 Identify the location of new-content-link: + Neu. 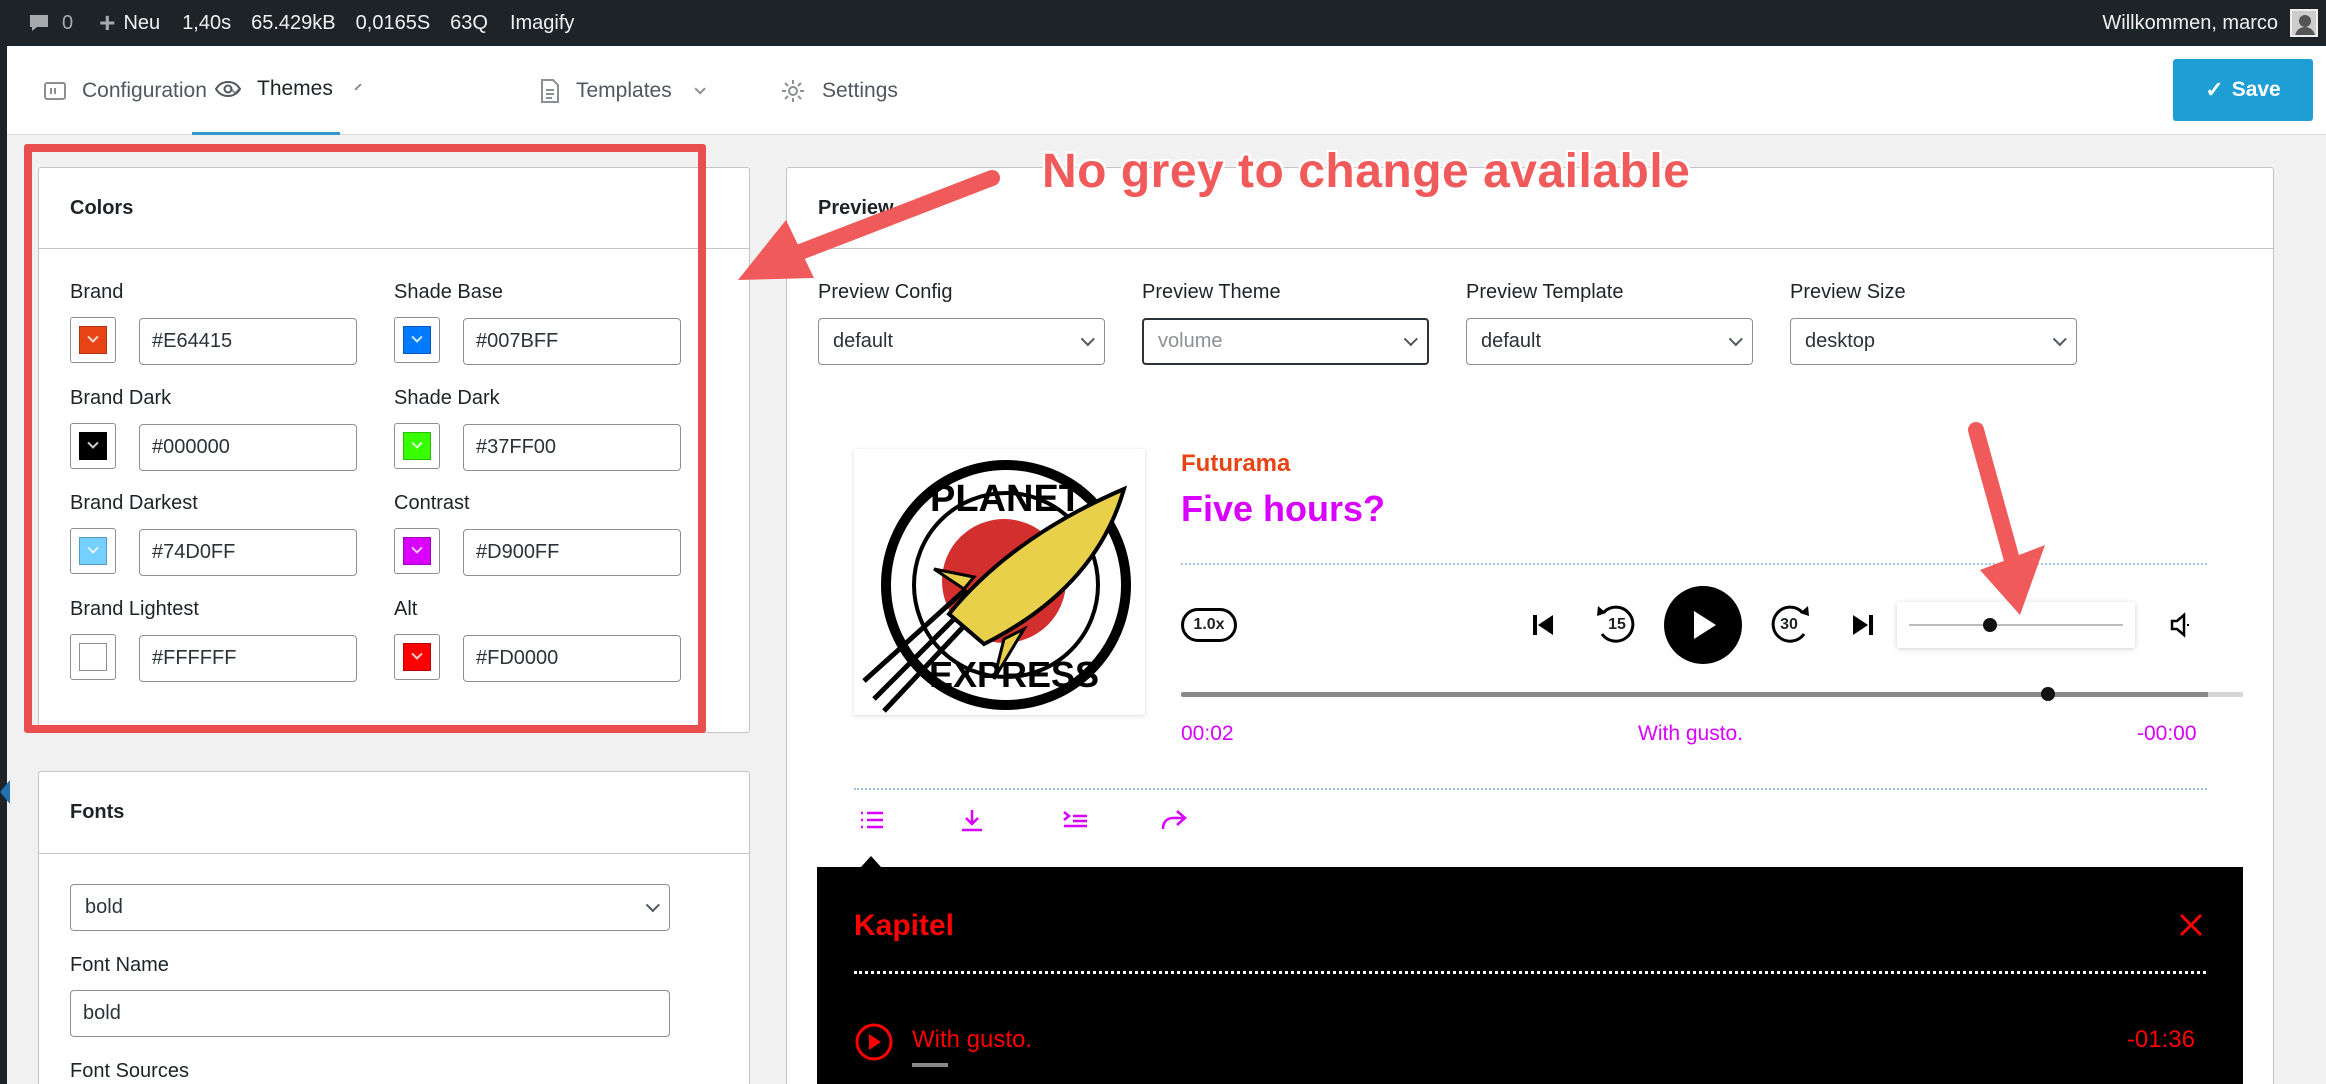
(129, 23).